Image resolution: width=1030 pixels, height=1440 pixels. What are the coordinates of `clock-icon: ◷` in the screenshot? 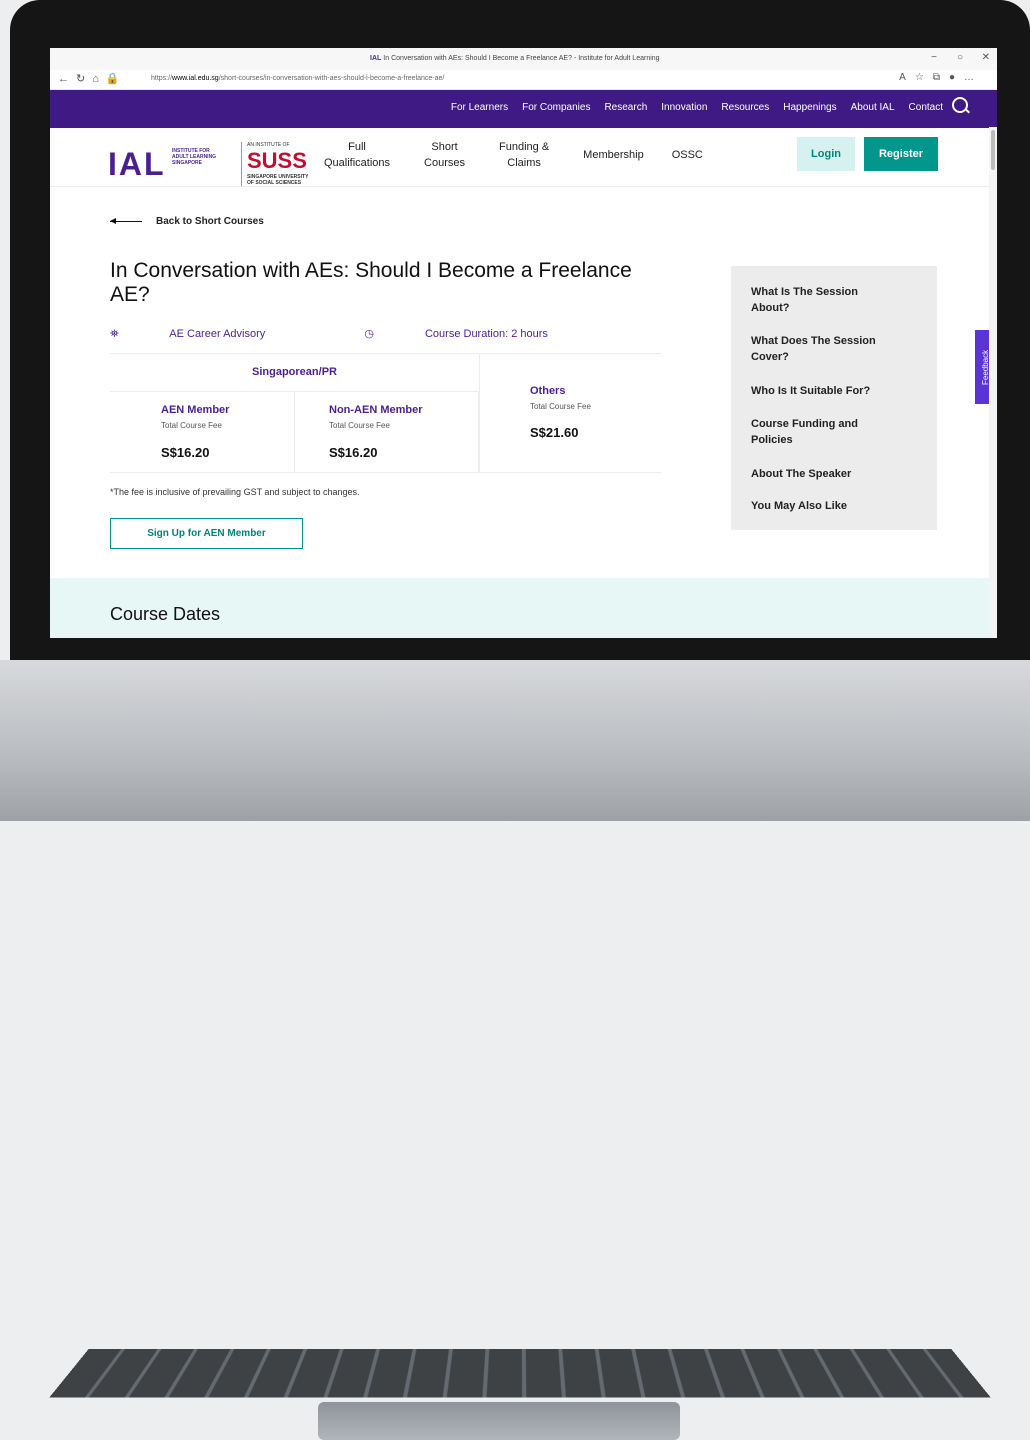 It's located at (369, 334).